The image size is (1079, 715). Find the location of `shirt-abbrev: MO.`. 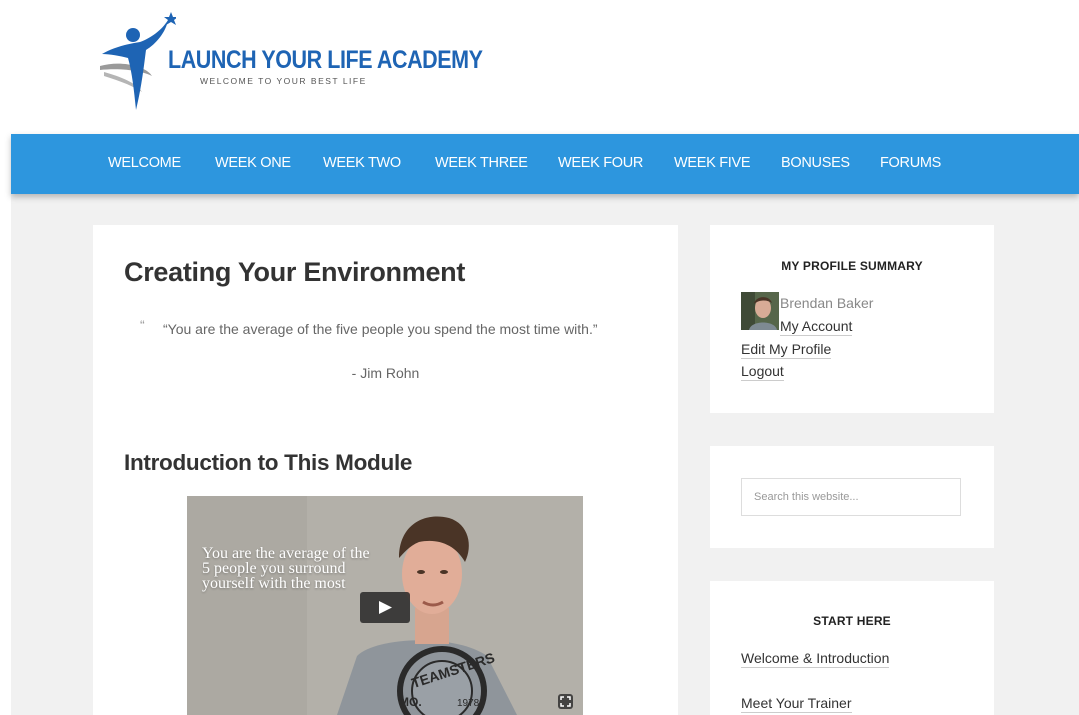

shirt-abbrev: MO. is located at coordinates (410, 702).